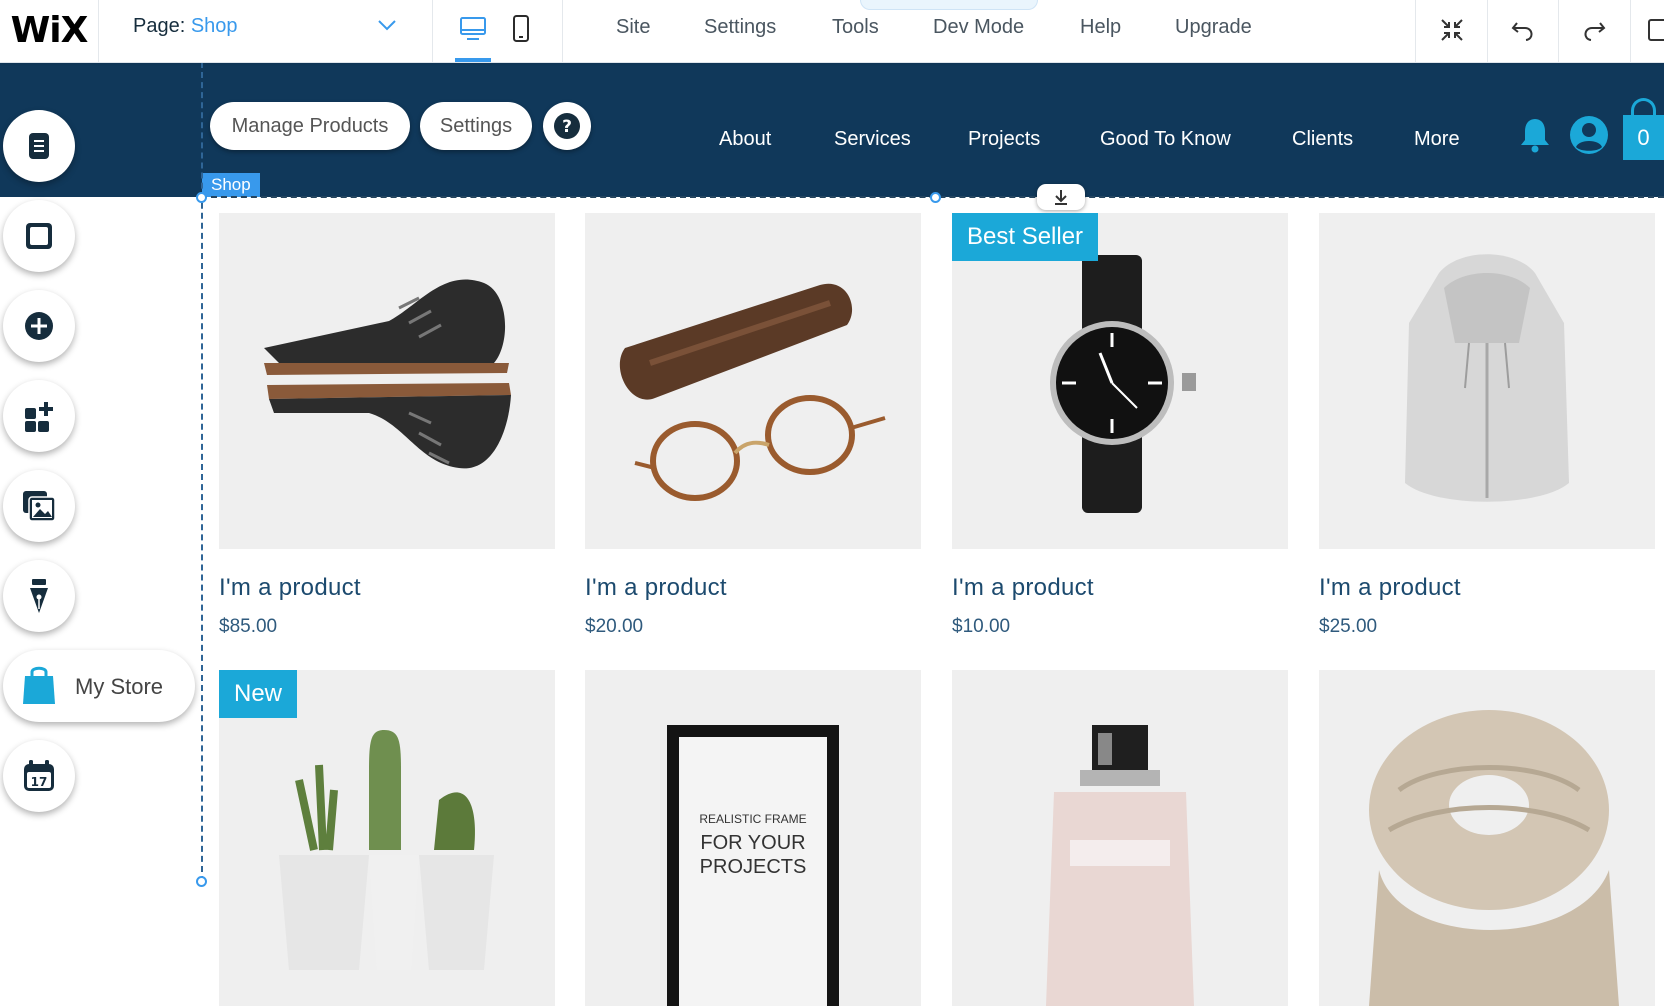  Describe the element at coordinates (258, 694) in the screenshot. I see `product-ribbon: New` at that location.